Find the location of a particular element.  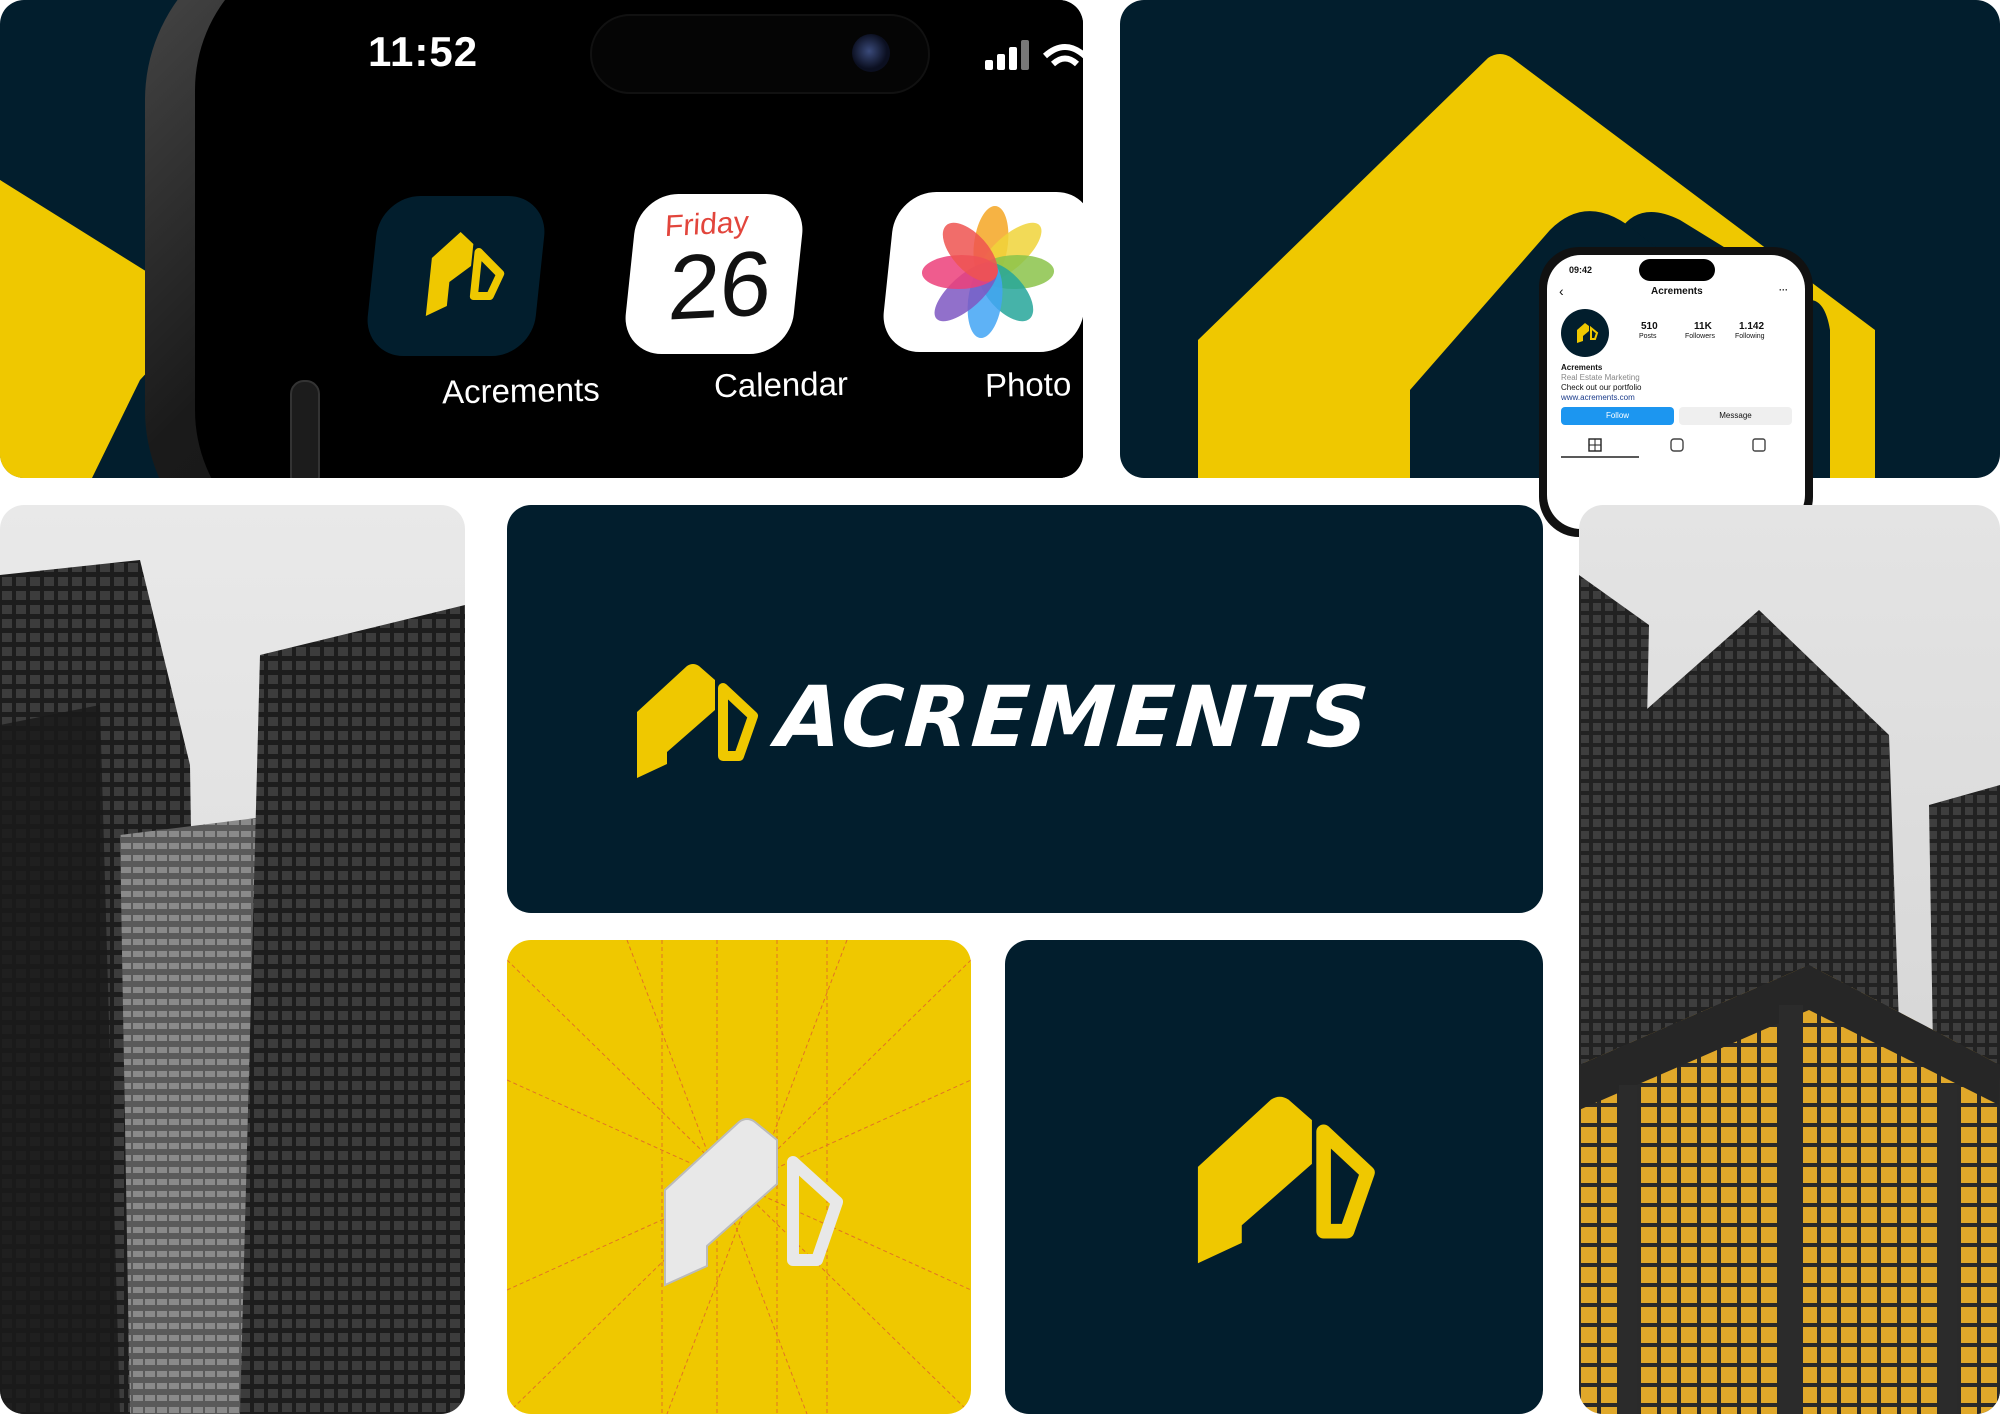

stat-following-value: 1.142 is located at coordinates (1752, 326).